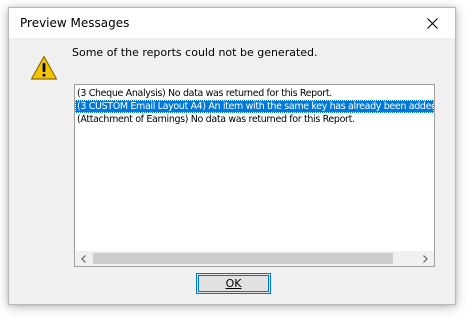 This screenshot has width=474, height=322. I want to click on title-bar: Preview Messages, so click(232, 23).